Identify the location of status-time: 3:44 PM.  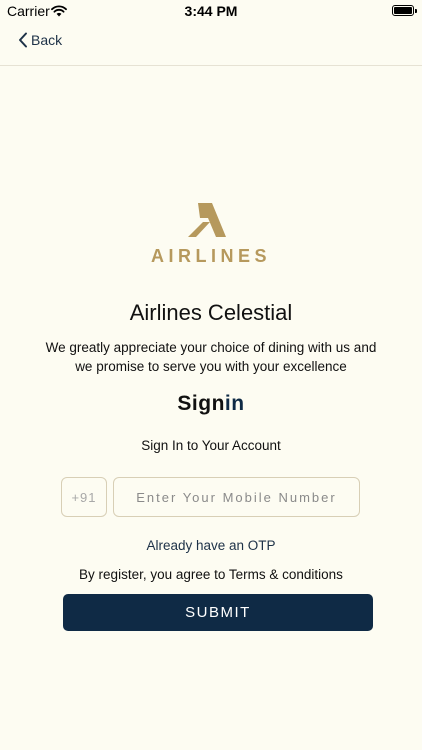
(211, 11).